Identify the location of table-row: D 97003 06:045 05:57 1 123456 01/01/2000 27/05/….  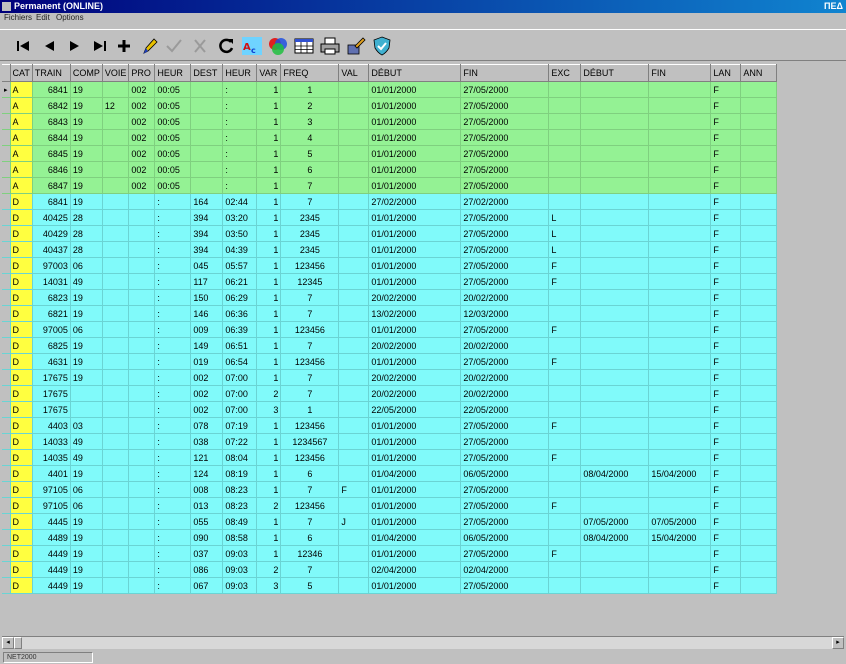
(390, 265).